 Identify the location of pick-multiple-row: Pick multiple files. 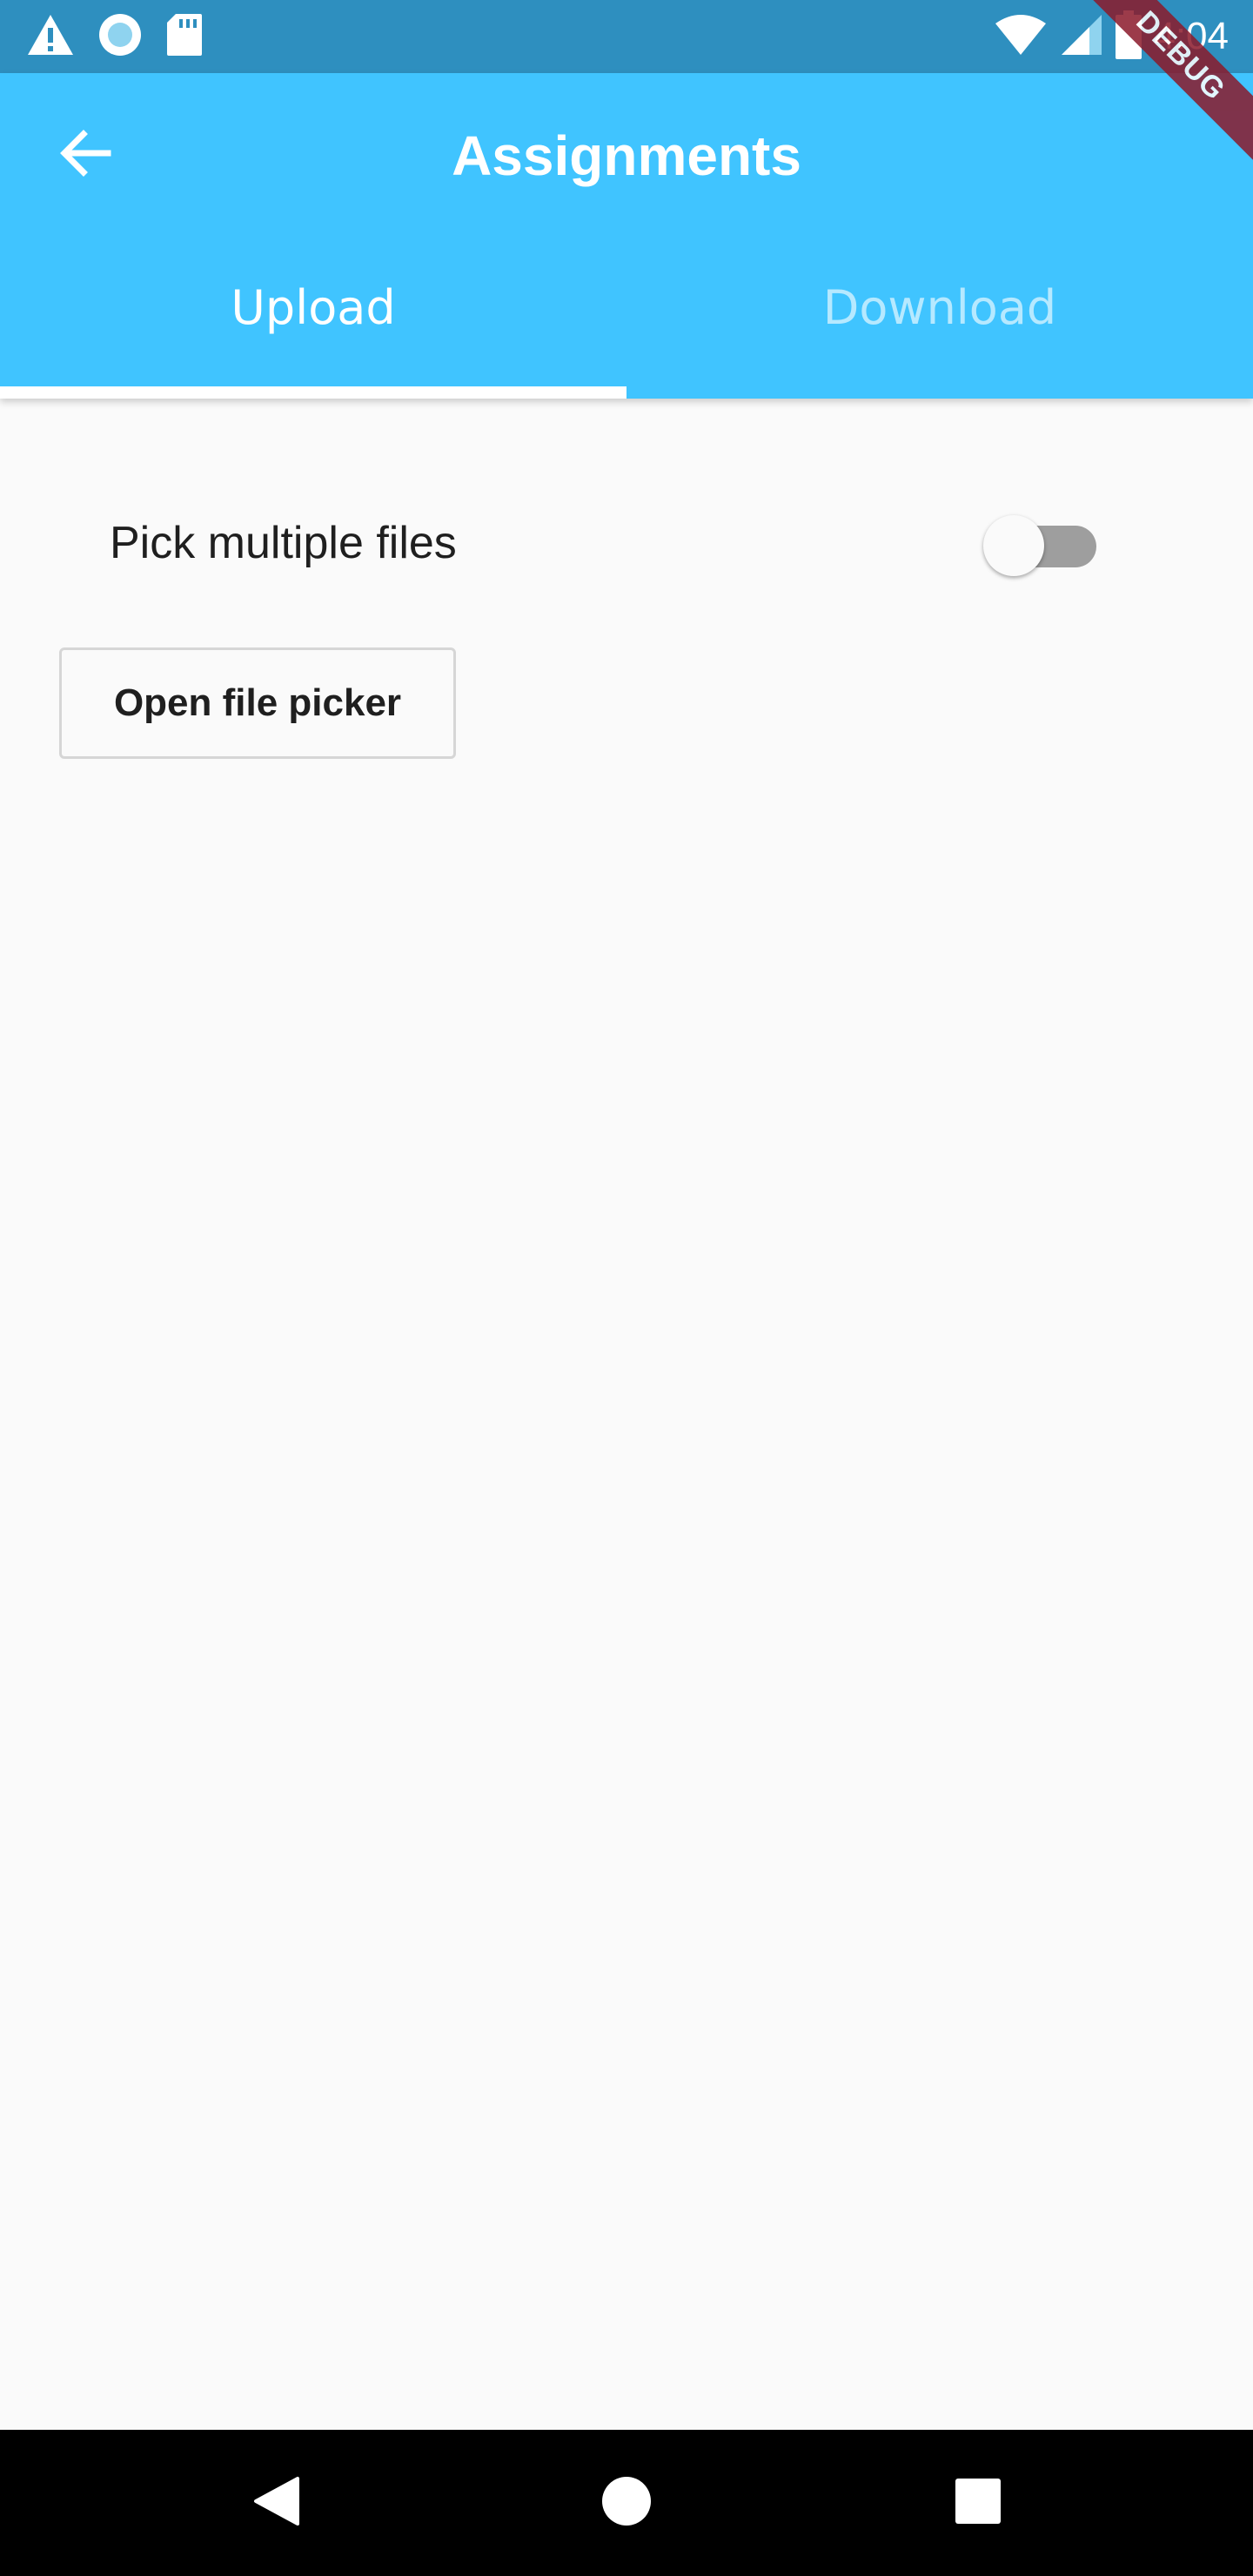
(607, 545).